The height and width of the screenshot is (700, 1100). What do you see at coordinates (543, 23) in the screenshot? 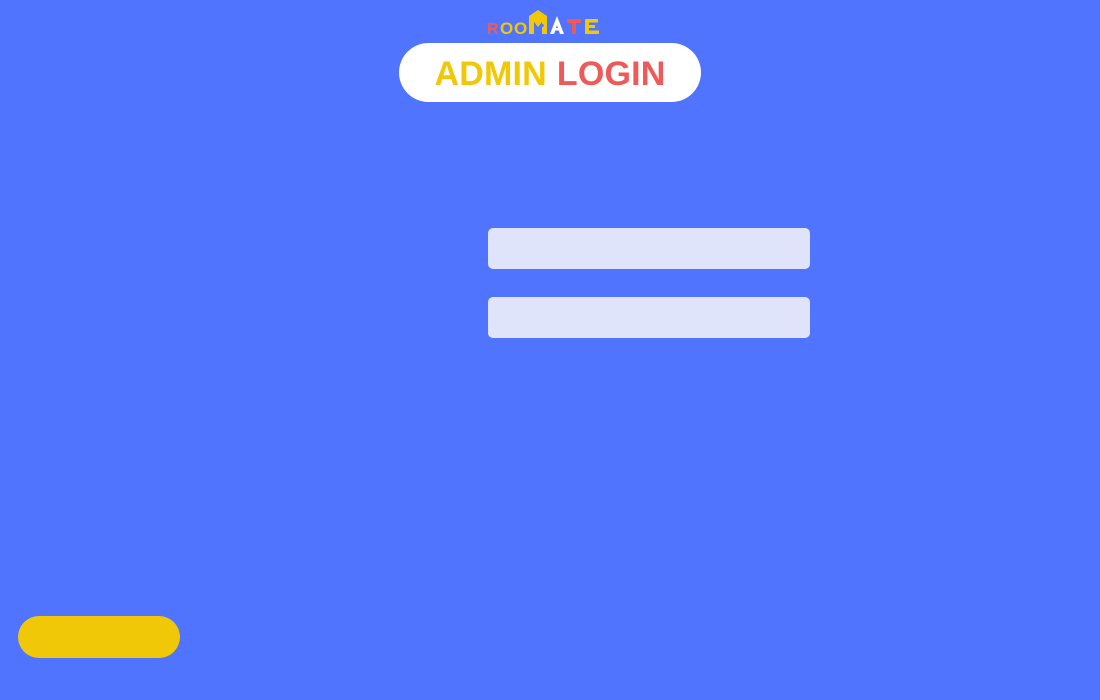
I see `roomate-logo-mark: R O O` at bounding box center [543, 23].